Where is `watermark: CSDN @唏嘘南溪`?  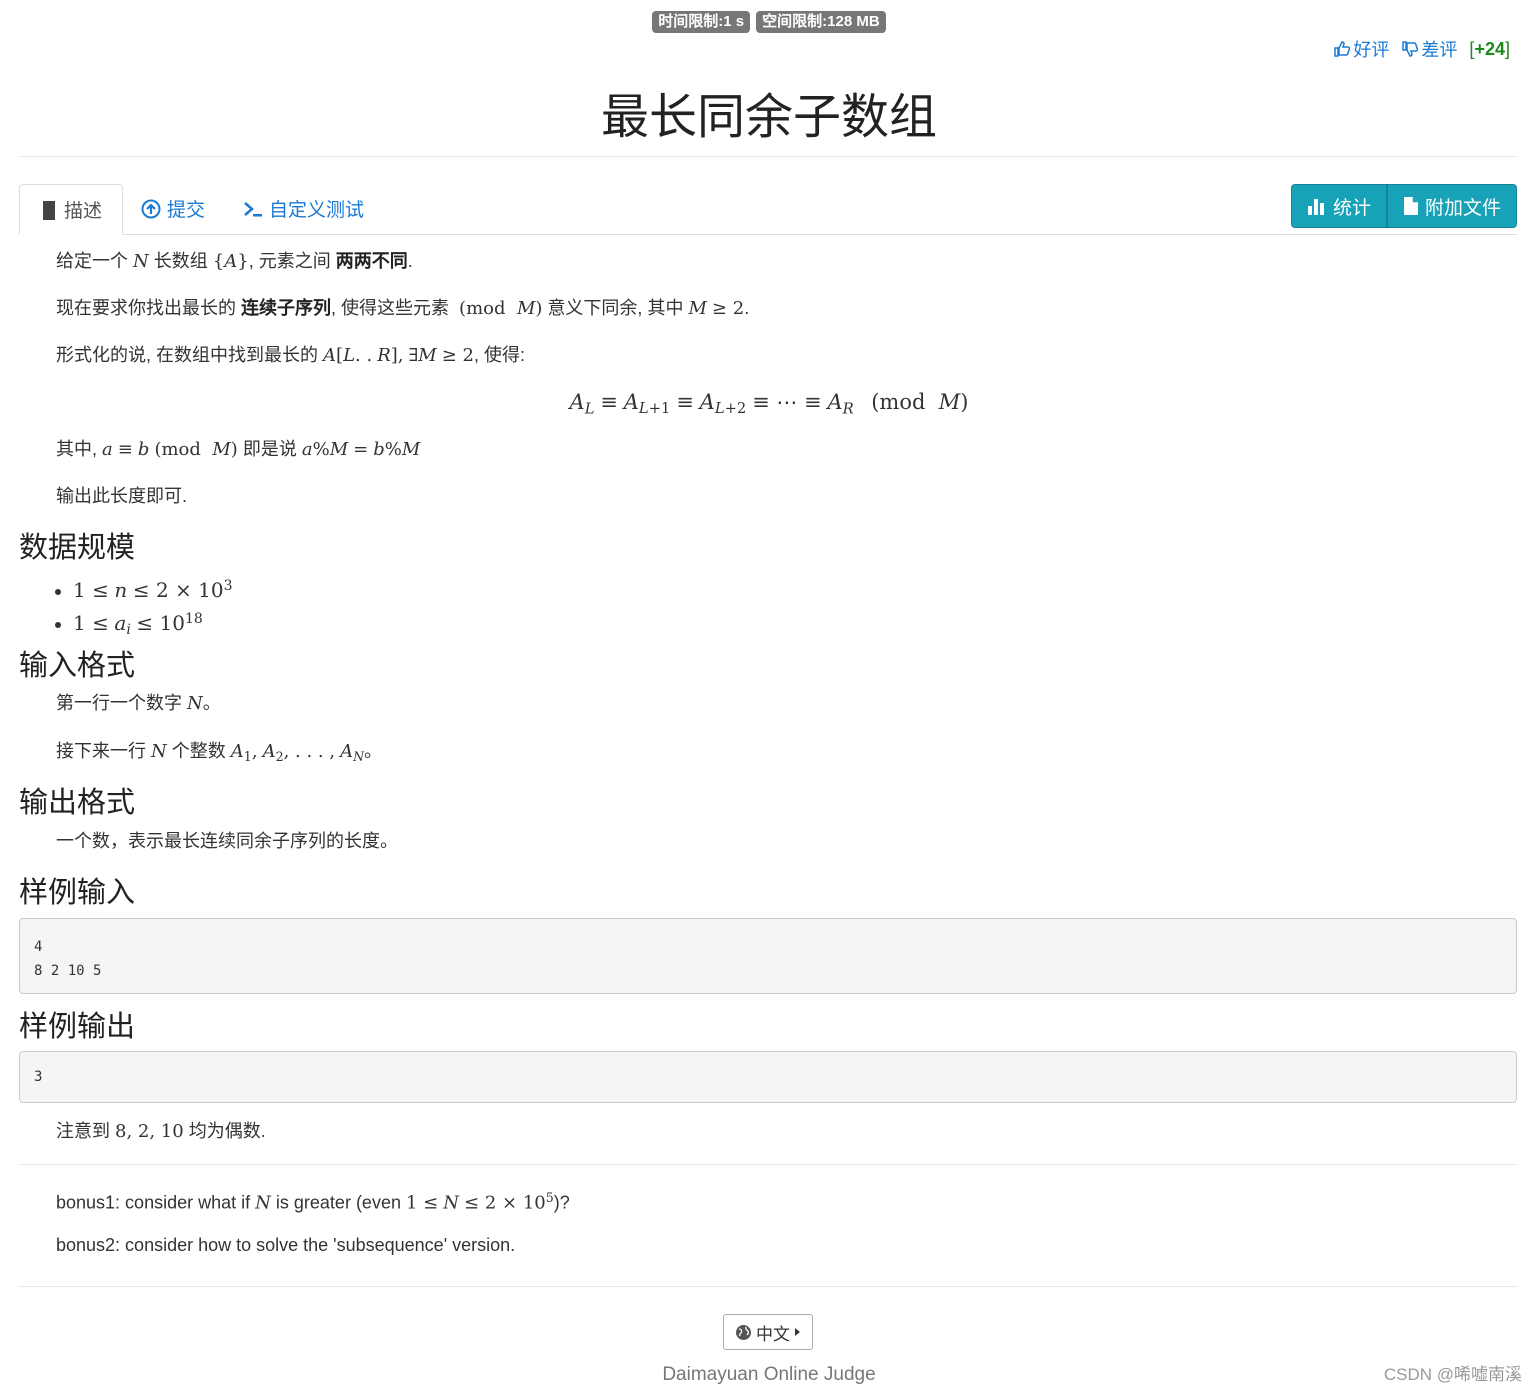
watermark: CSDN @唏嘘南溪 is located at coordinates (1452, 1374).